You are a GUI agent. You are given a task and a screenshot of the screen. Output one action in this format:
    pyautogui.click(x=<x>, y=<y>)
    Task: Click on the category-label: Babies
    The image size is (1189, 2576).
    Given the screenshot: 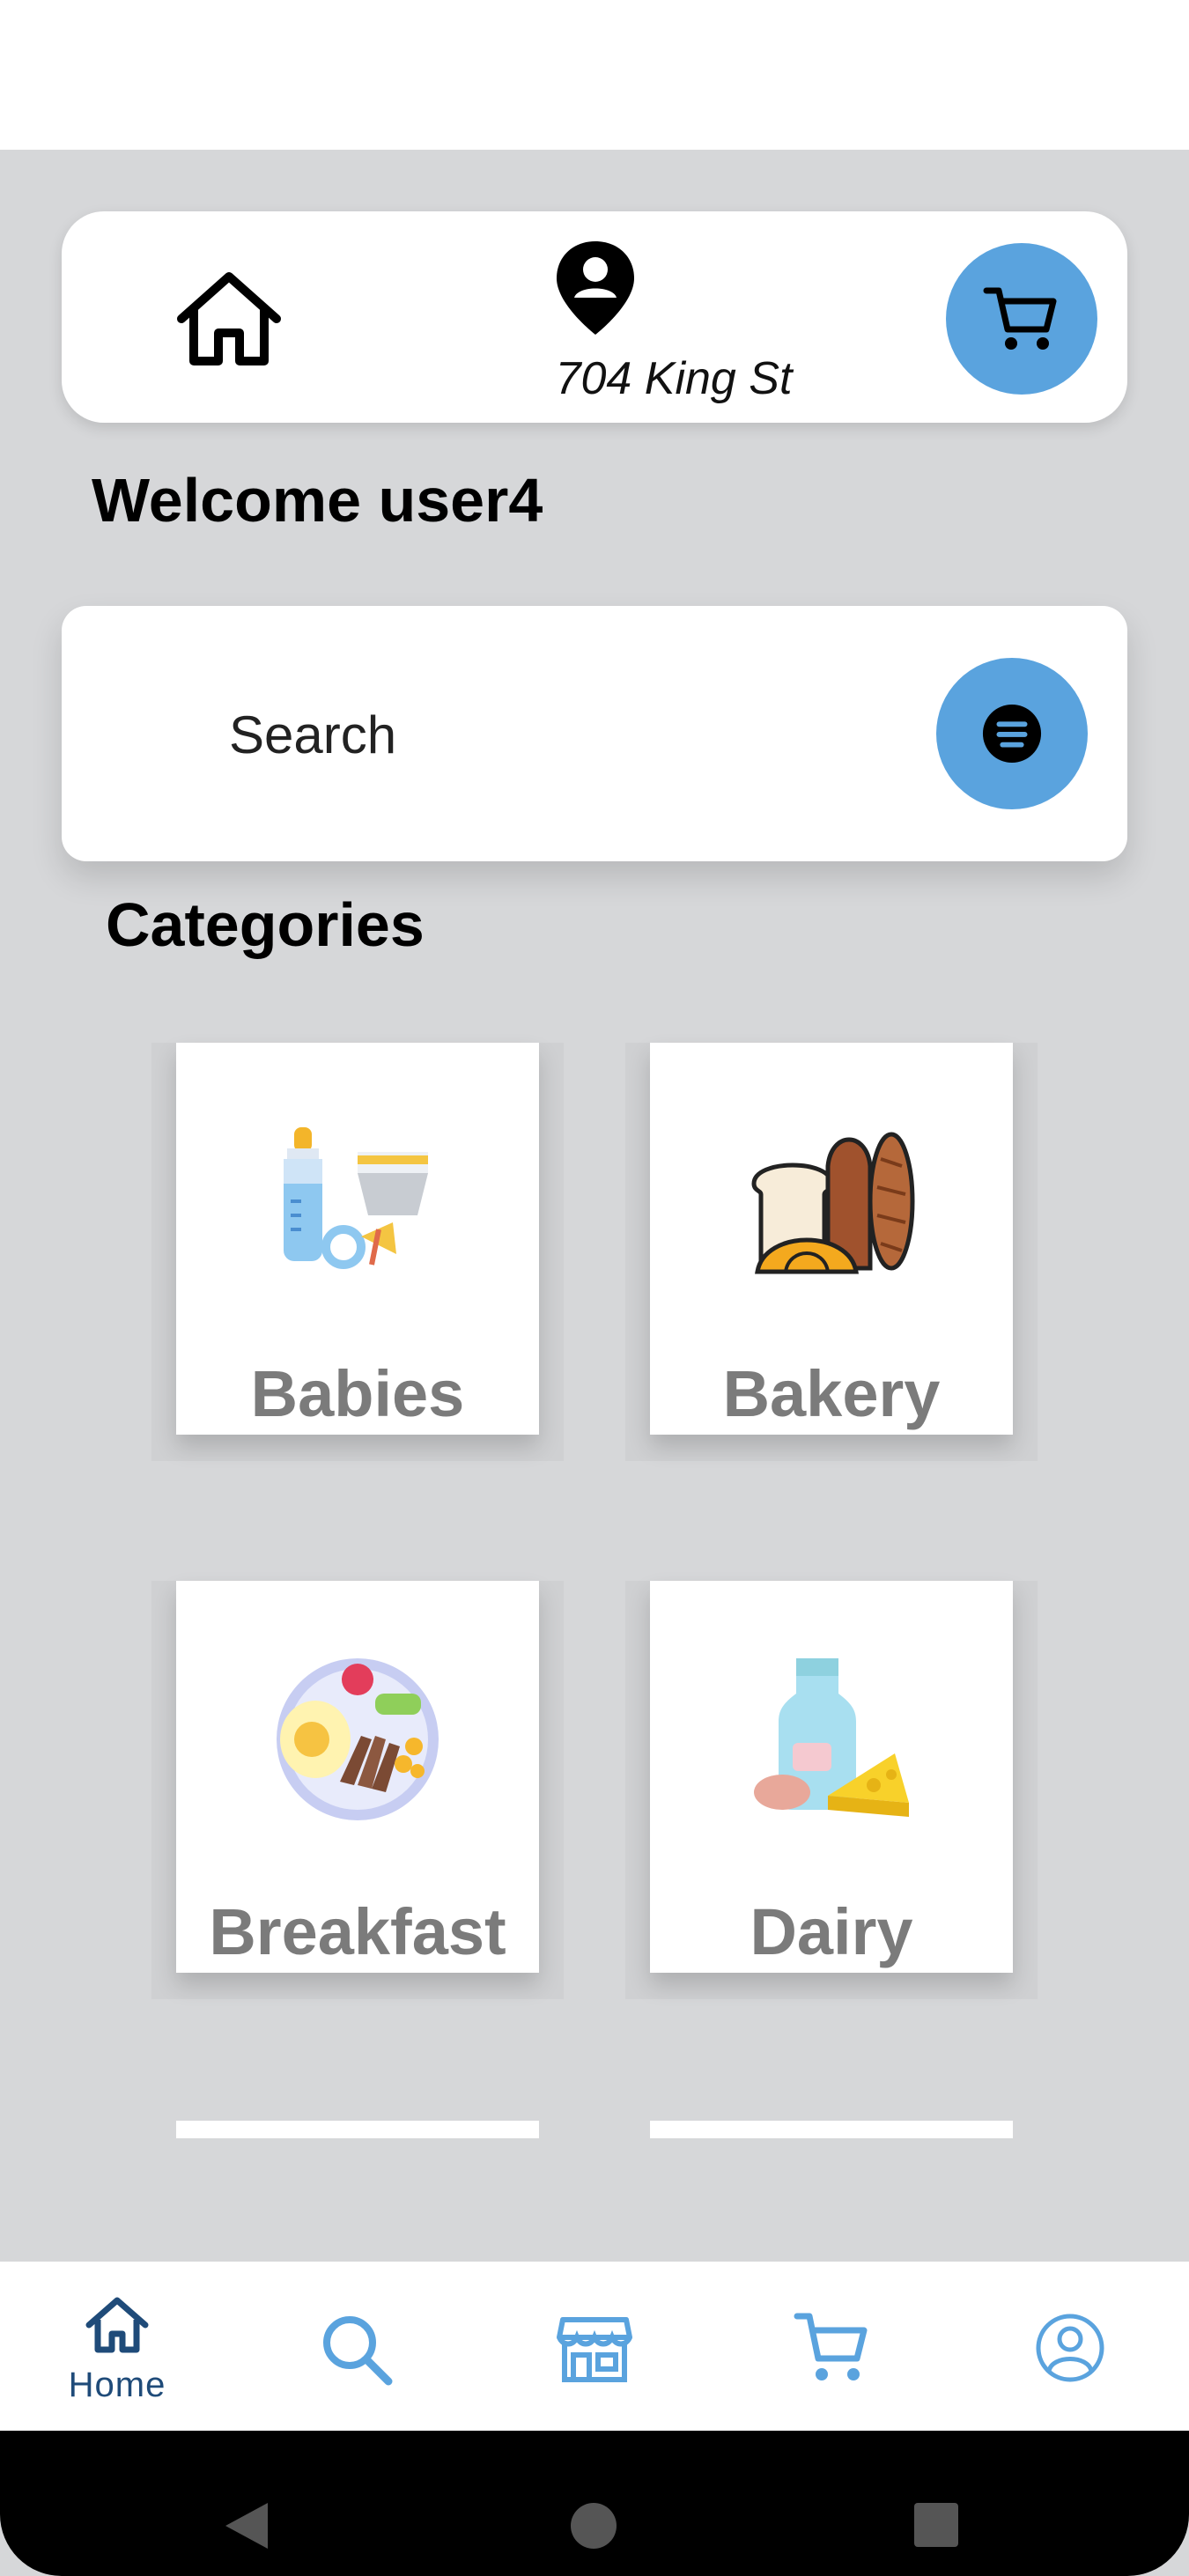 What is the action you would take?
    pyautogui.click(x=357, y=1393)
    